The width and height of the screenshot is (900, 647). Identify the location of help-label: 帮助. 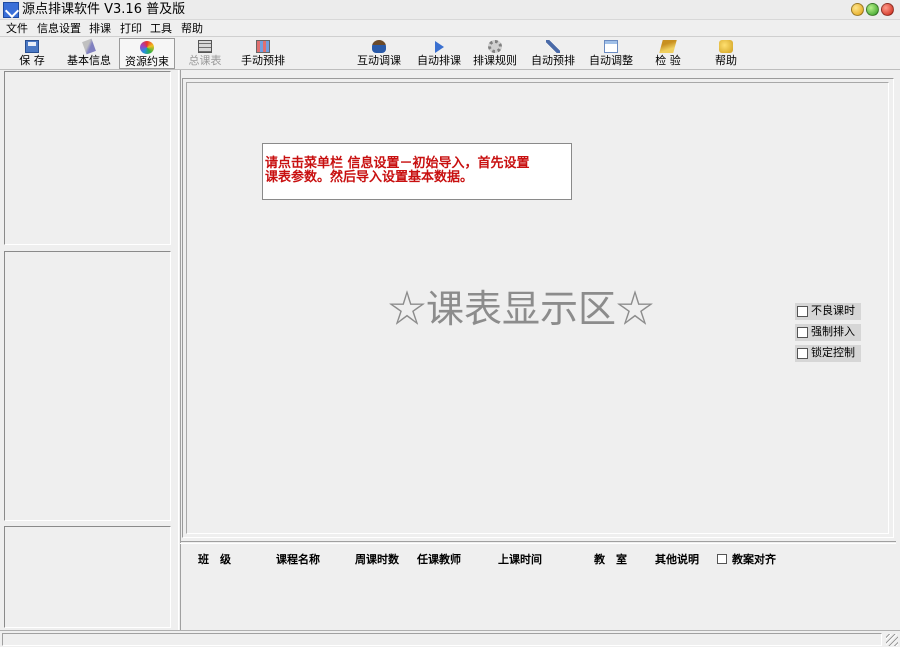
(726, 60).